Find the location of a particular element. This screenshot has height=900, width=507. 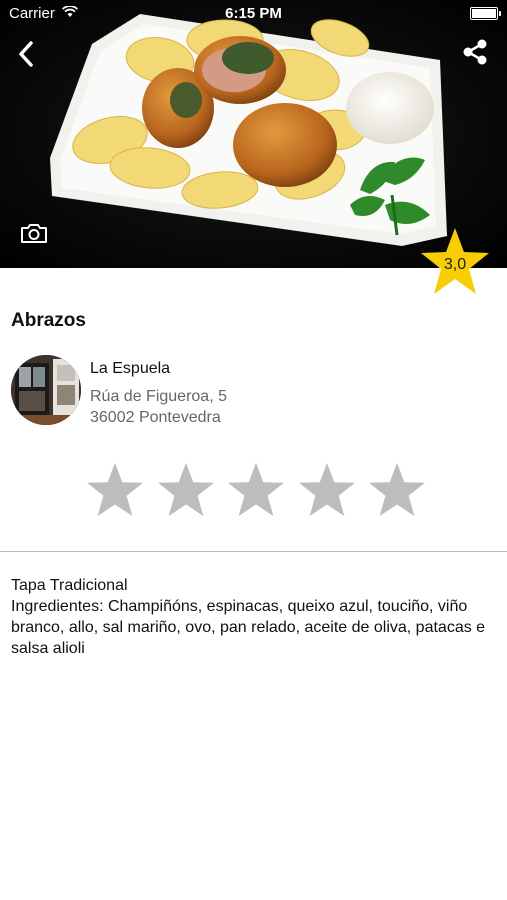

rating-badge: 3,0 is located at coordinates (455, 261).